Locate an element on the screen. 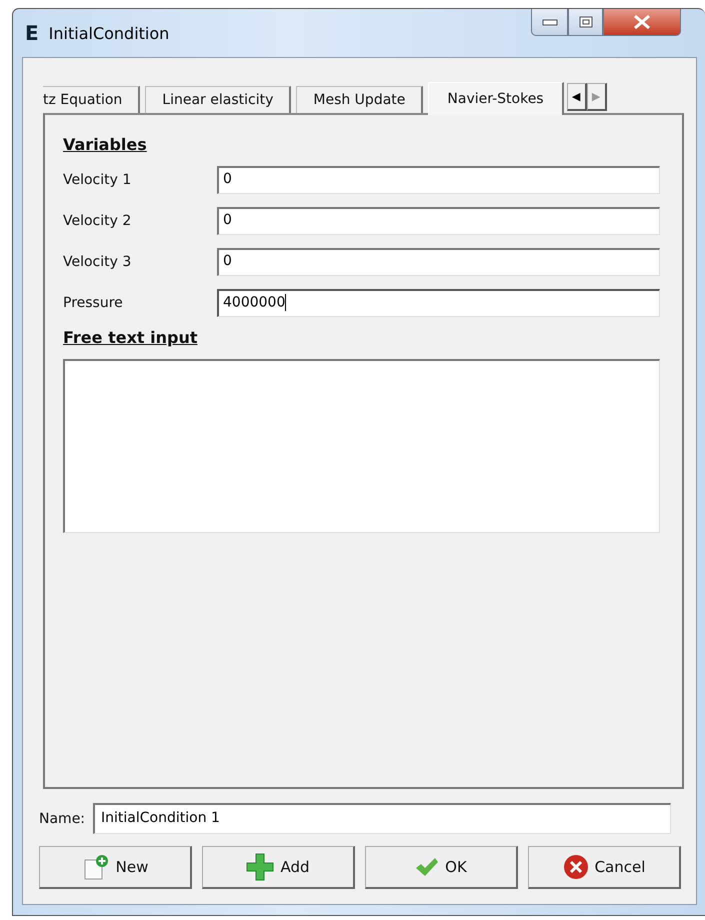  ok-button: OK is located at coordinates (441, 867).